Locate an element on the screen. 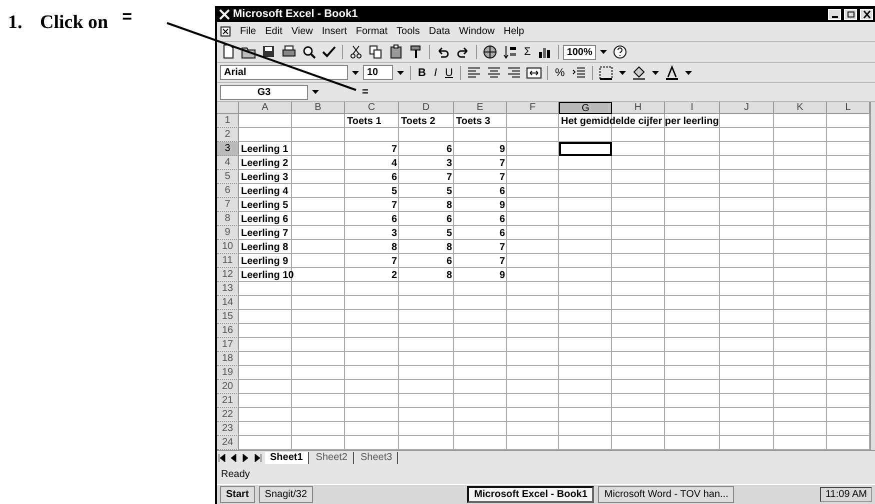  row-header: 16 is located at coordinates (228, 331).